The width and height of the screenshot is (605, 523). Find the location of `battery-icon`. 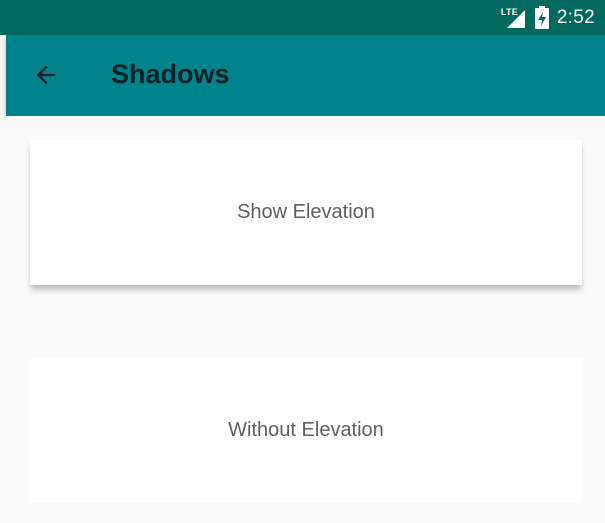

battery-icon is located at coordinates (541, 17).